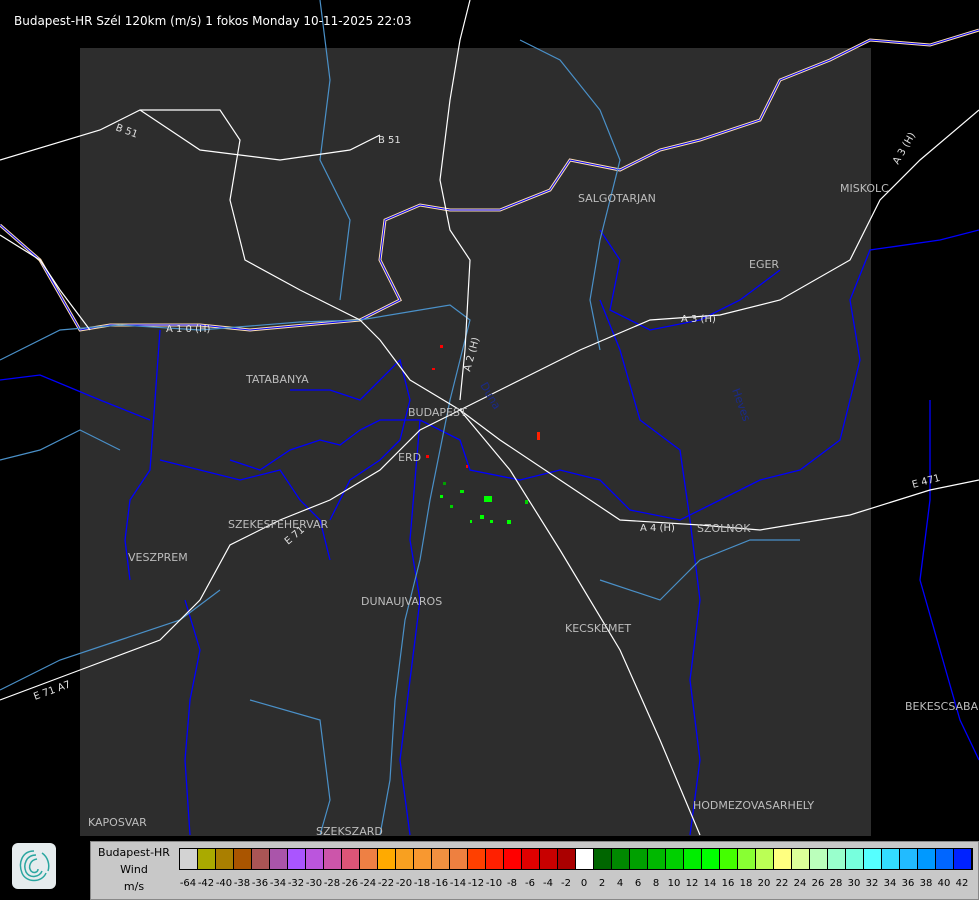  I want to click on legend-quantity: Wind, so click(134, 869).